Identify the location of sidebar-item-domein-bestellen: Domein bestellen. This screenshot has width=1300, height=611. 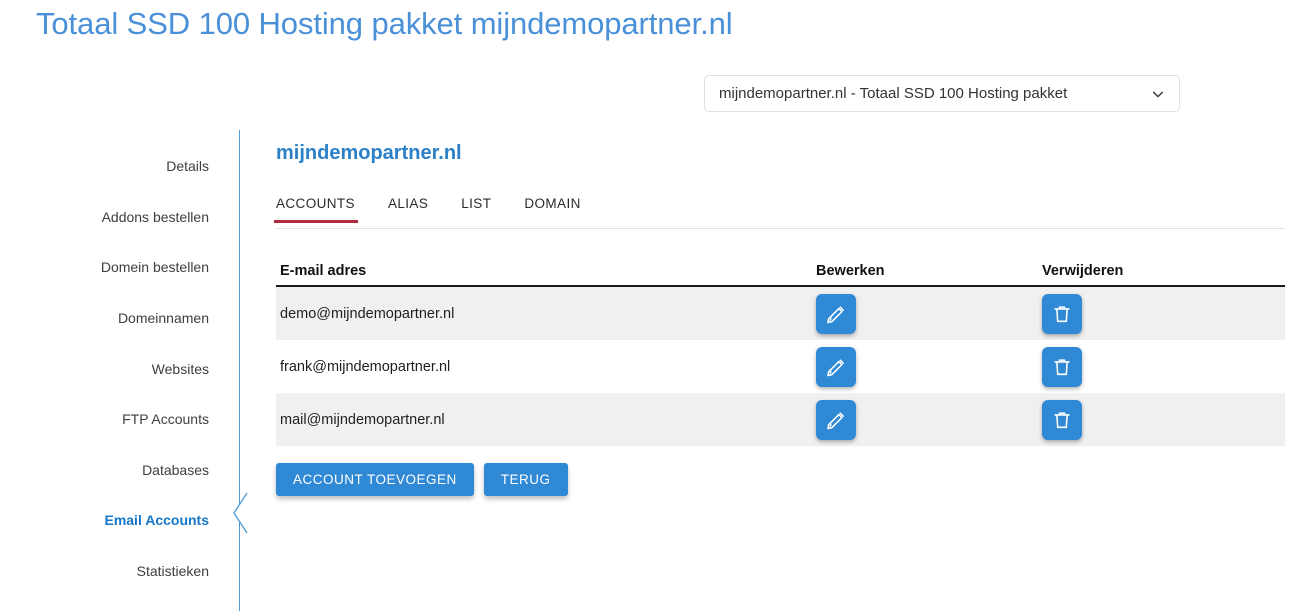
(109, 267).